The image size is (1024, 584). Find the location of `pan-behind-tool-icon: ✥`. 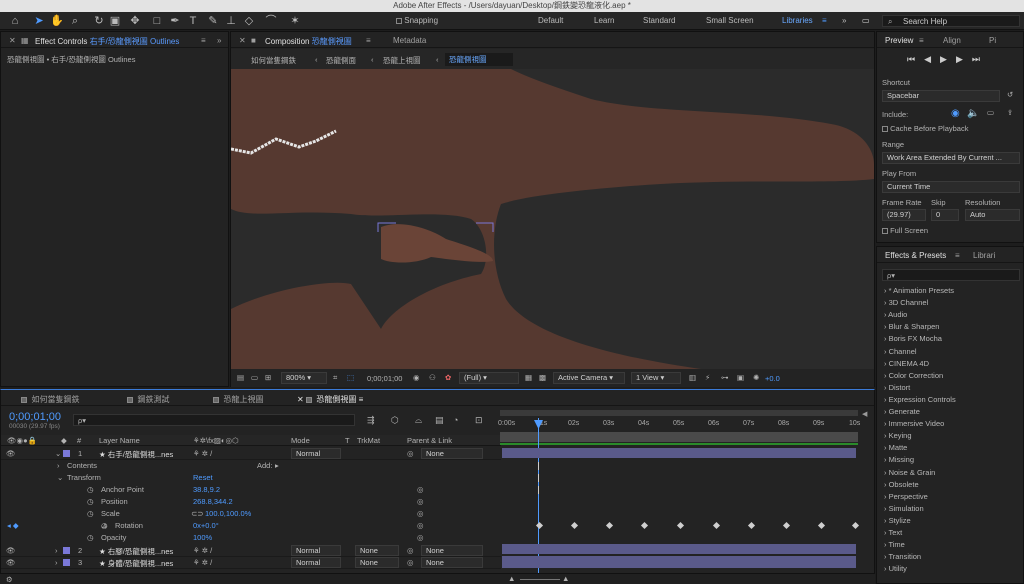

pan-behind-tool-icon: ✥ is located at coordinates (135, 21).